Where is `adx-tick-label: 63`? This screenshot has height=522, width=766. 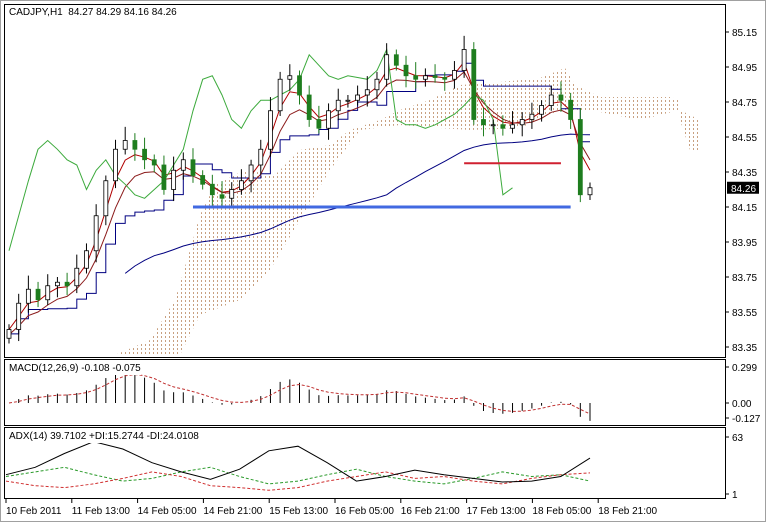
adx-tick-label: 63 is located at coordinates (738, 438).